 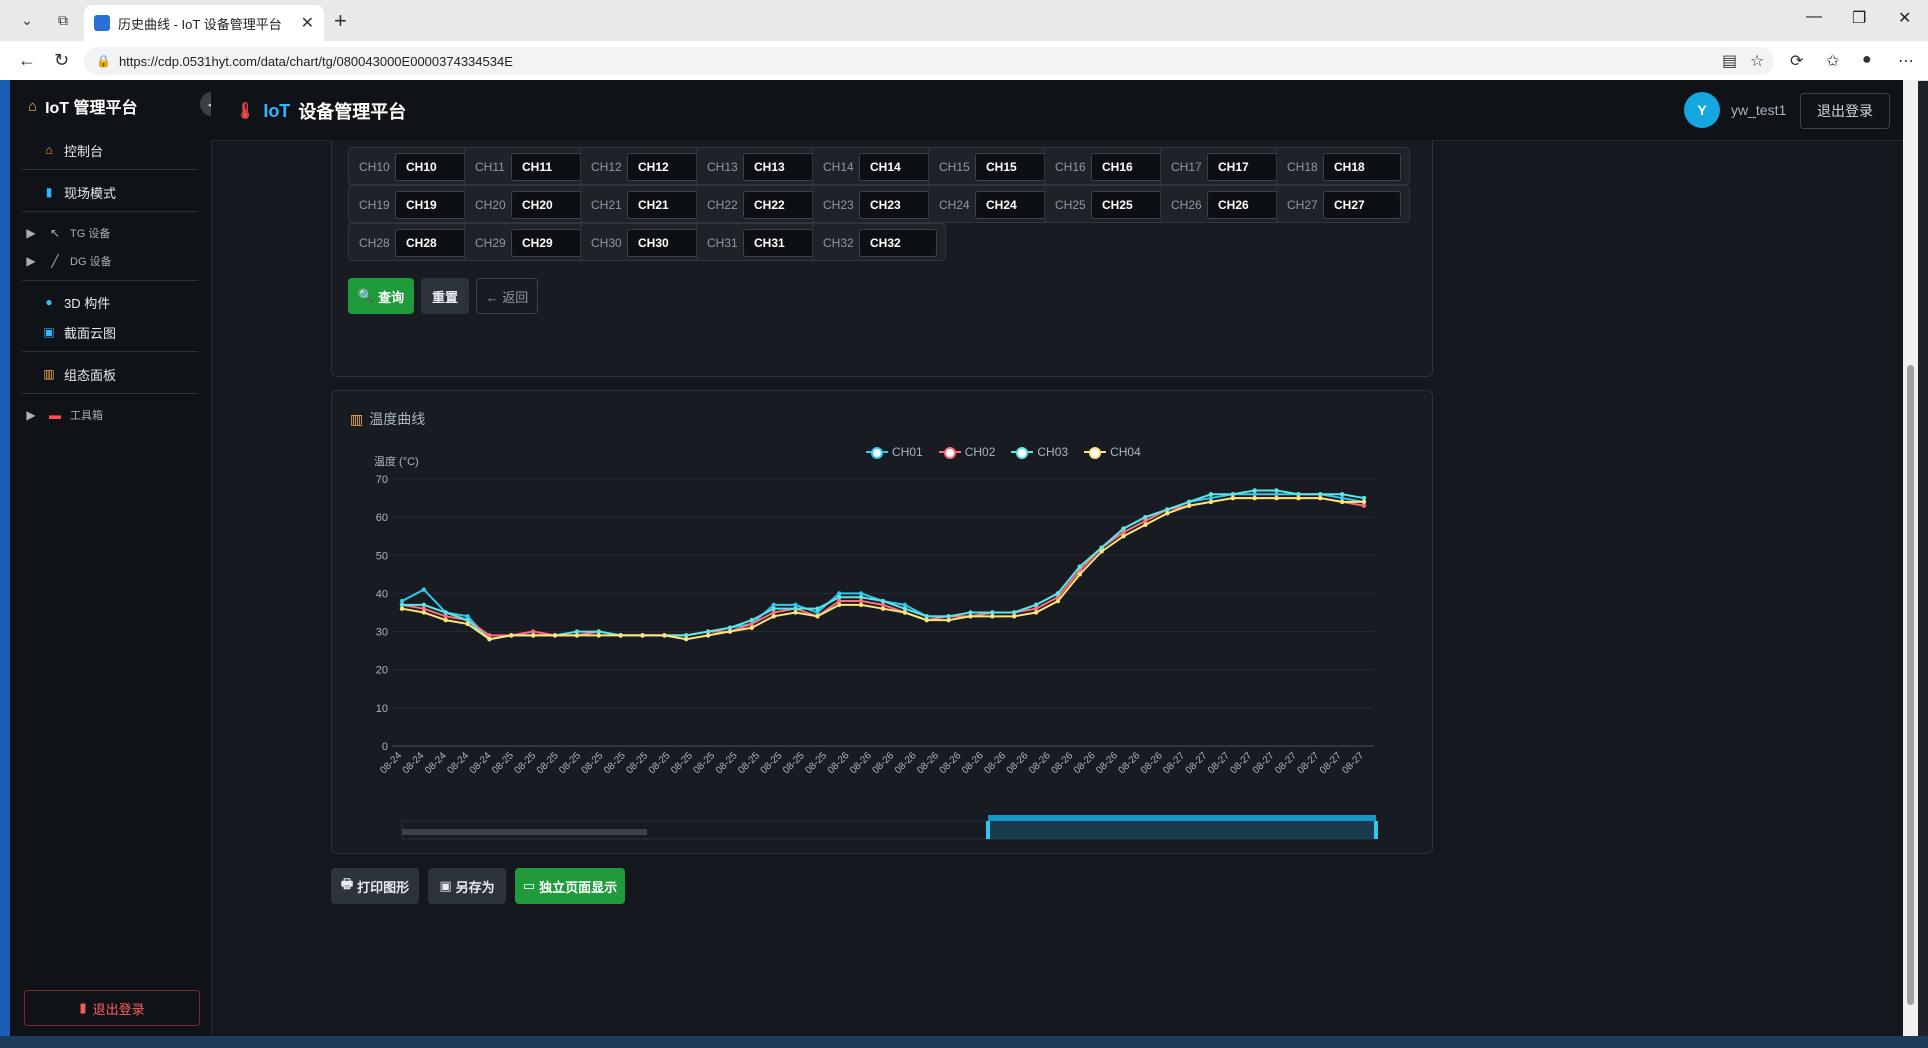 I want to click on channel-name-input: CH19, so click(x=434, y=205).